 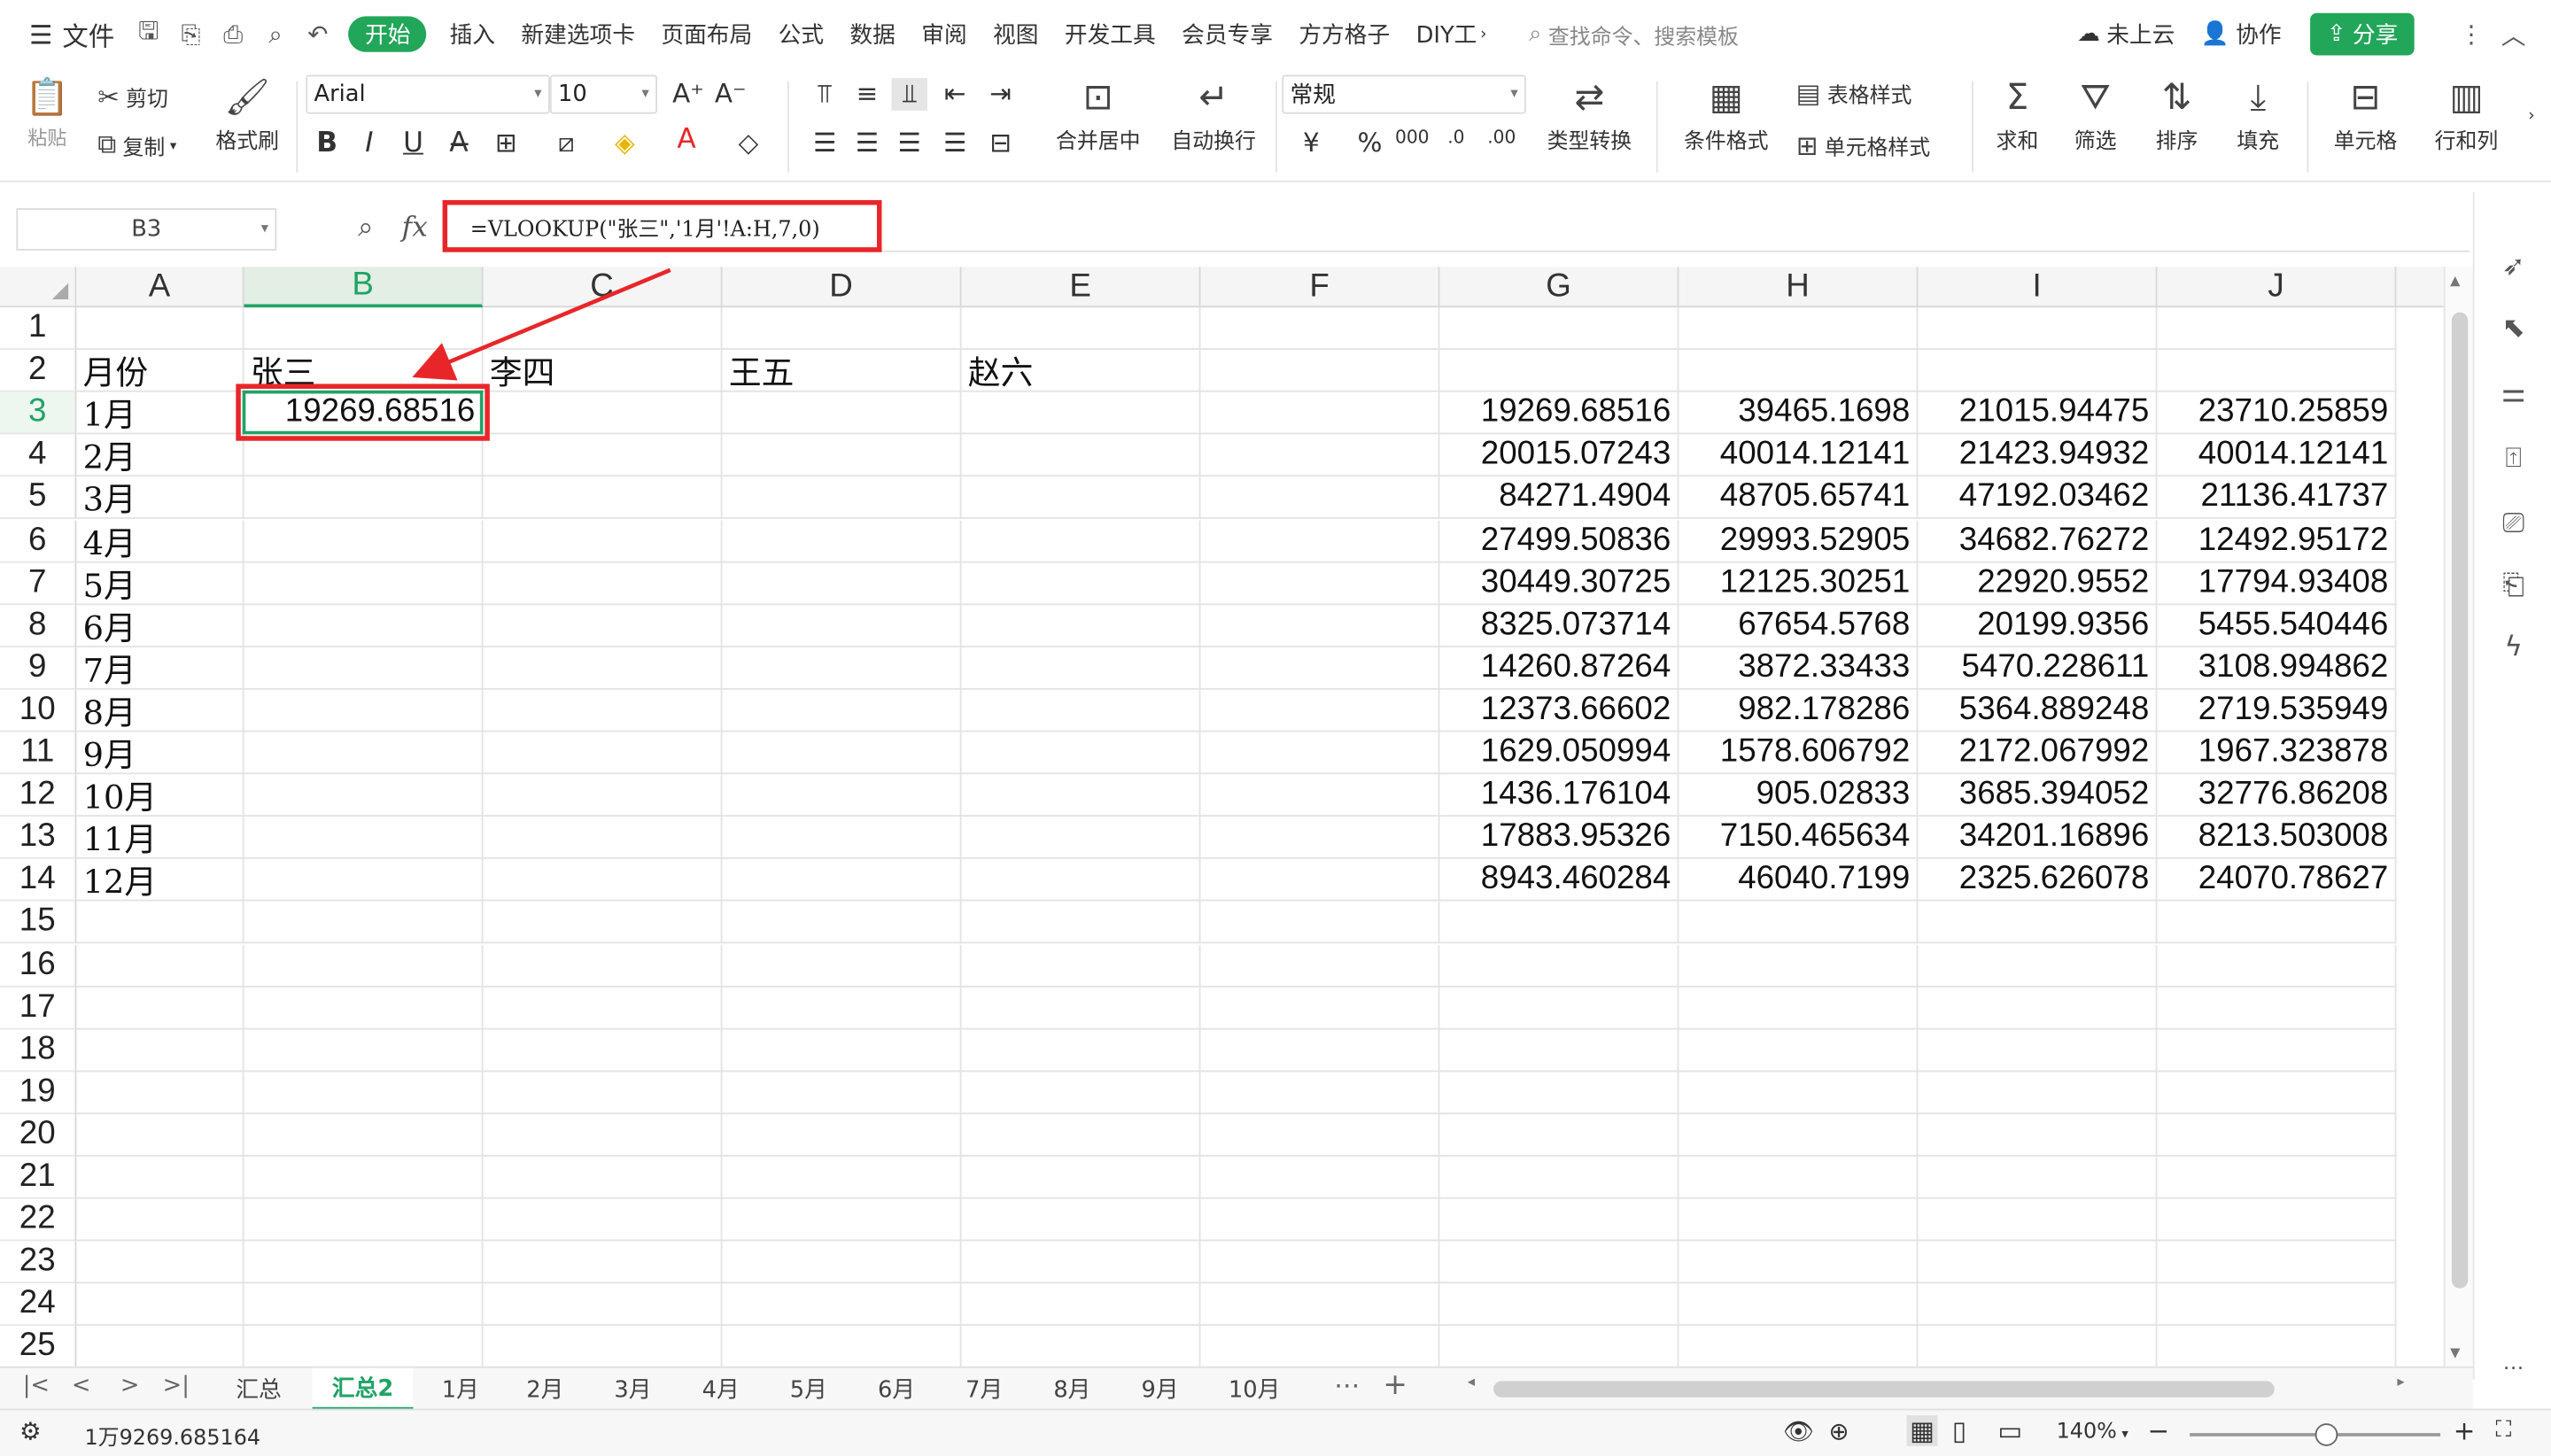 I want to click on more-sheets-icon: ⋯, so click(x=1347, y=1385).